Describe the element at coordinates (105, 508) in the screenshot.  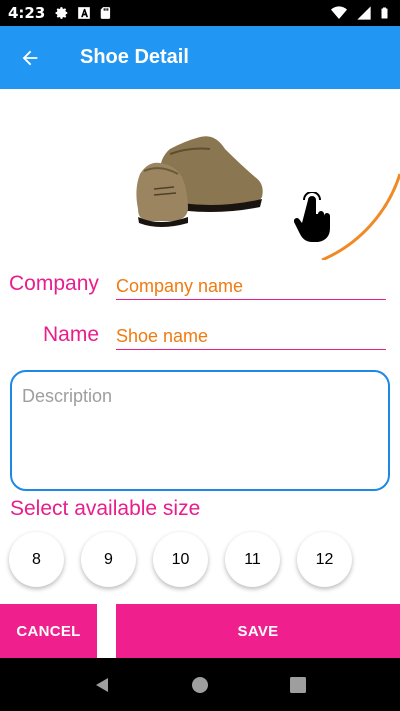
I see `size-label: Select available size` at that location.